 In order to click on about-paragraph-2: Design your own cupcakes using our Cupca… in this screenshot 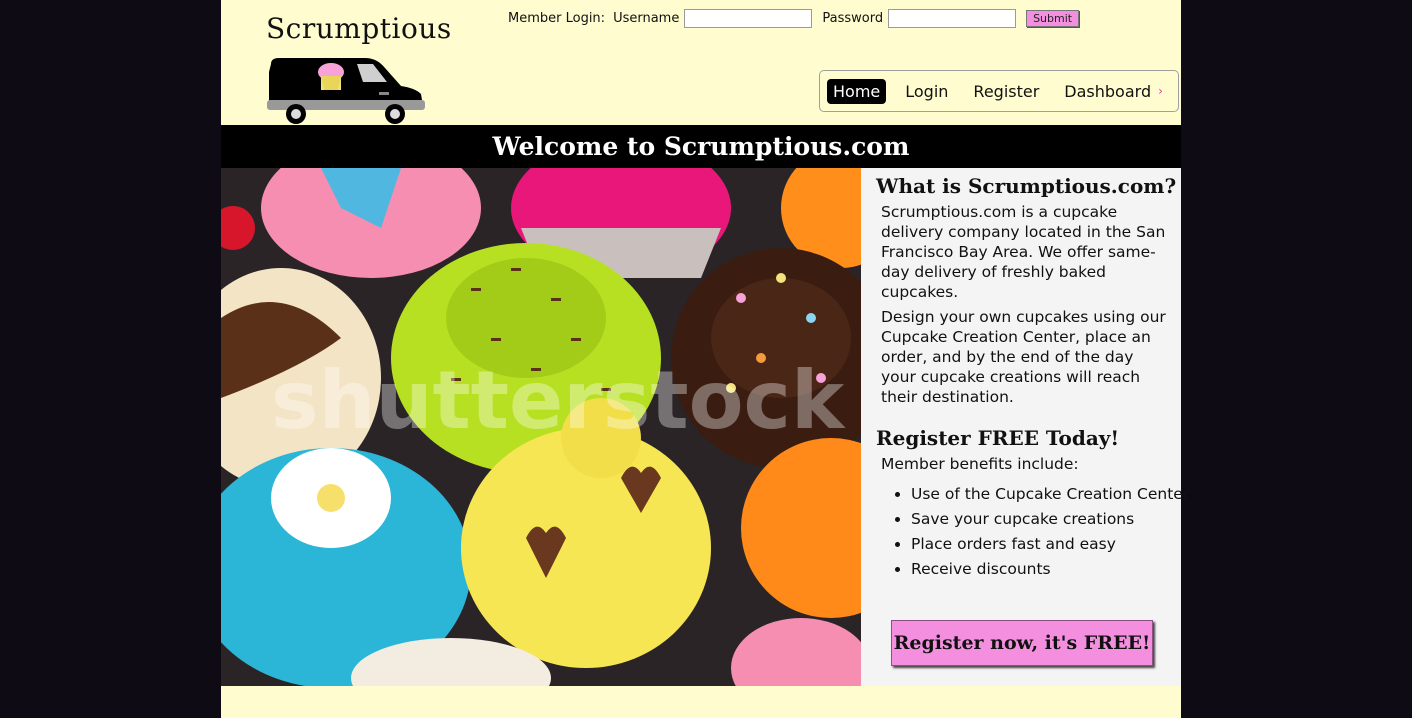, I will do `click(1023, 357)`.